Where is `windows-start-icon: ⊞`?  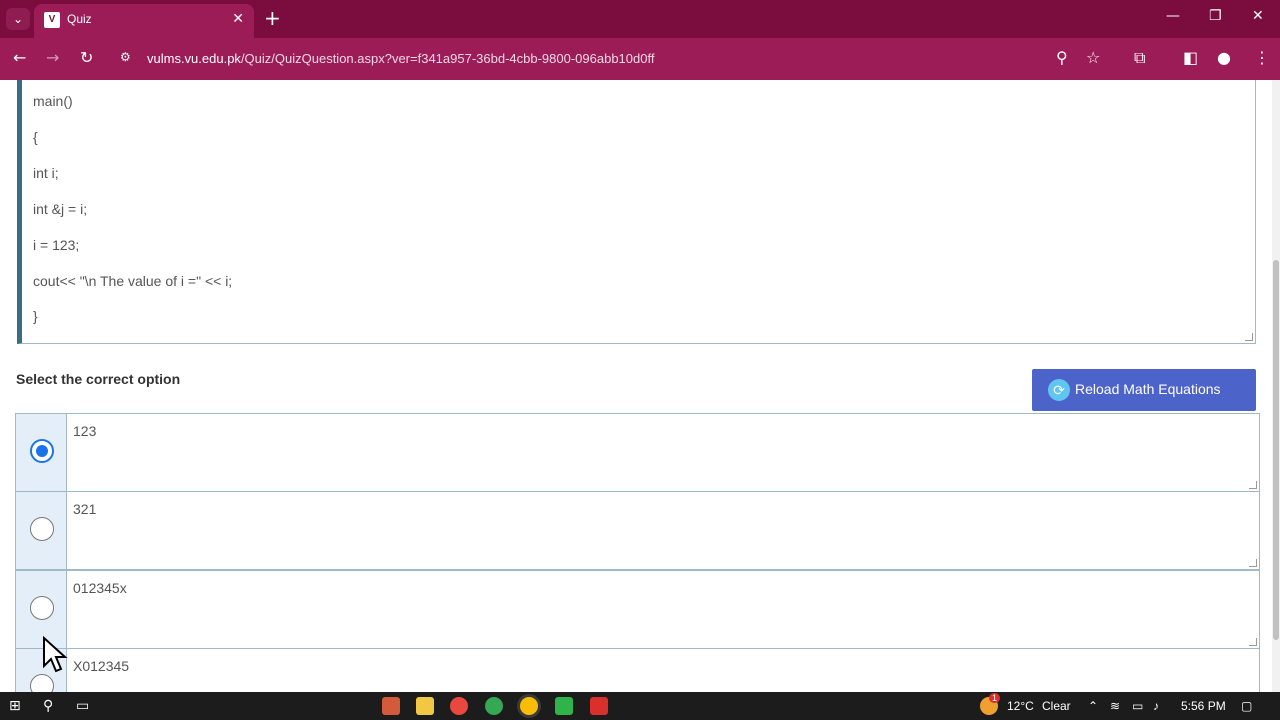
windows-start-icon: ⊞ is located at coordinates (15, 706).